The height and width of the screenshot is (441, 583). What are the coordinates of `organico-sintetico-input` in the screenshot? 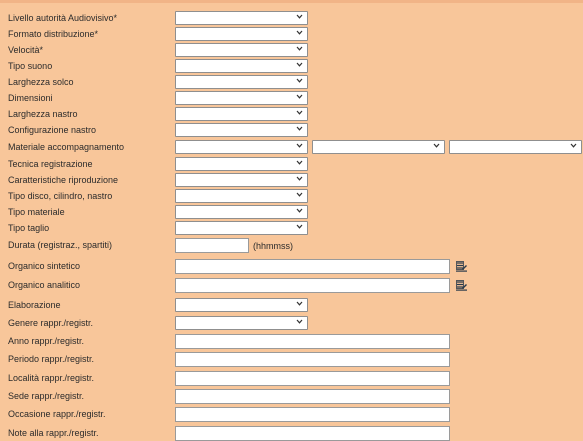 It's located at (312, 266).